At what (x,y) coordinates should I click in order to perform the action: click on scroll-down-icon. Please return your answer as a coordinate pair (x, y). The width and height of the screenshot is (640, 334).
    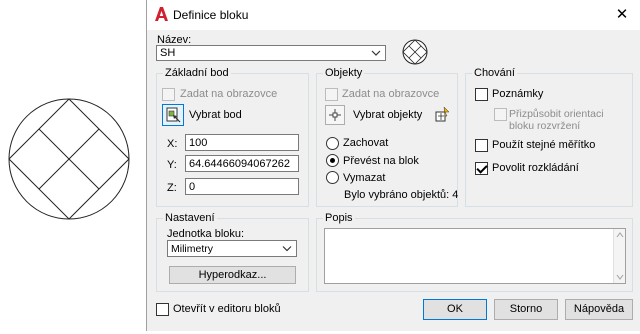
    Looking at the image, I should click on (620, 277).